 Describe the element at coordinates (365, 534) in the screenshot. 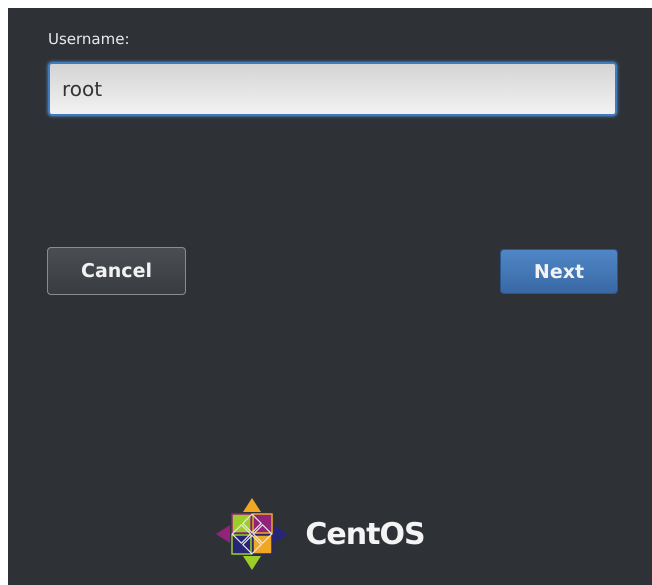

I see `logo-text: CentOS` at that location.